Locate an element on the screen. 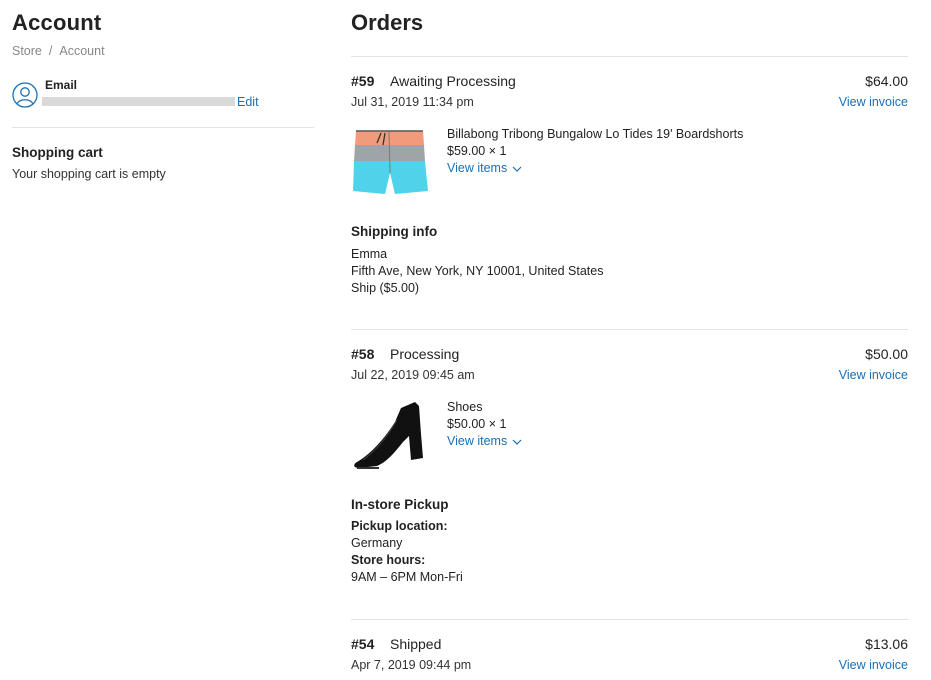  store-hours-label: Store hours: is located at coordinates (388, 560).